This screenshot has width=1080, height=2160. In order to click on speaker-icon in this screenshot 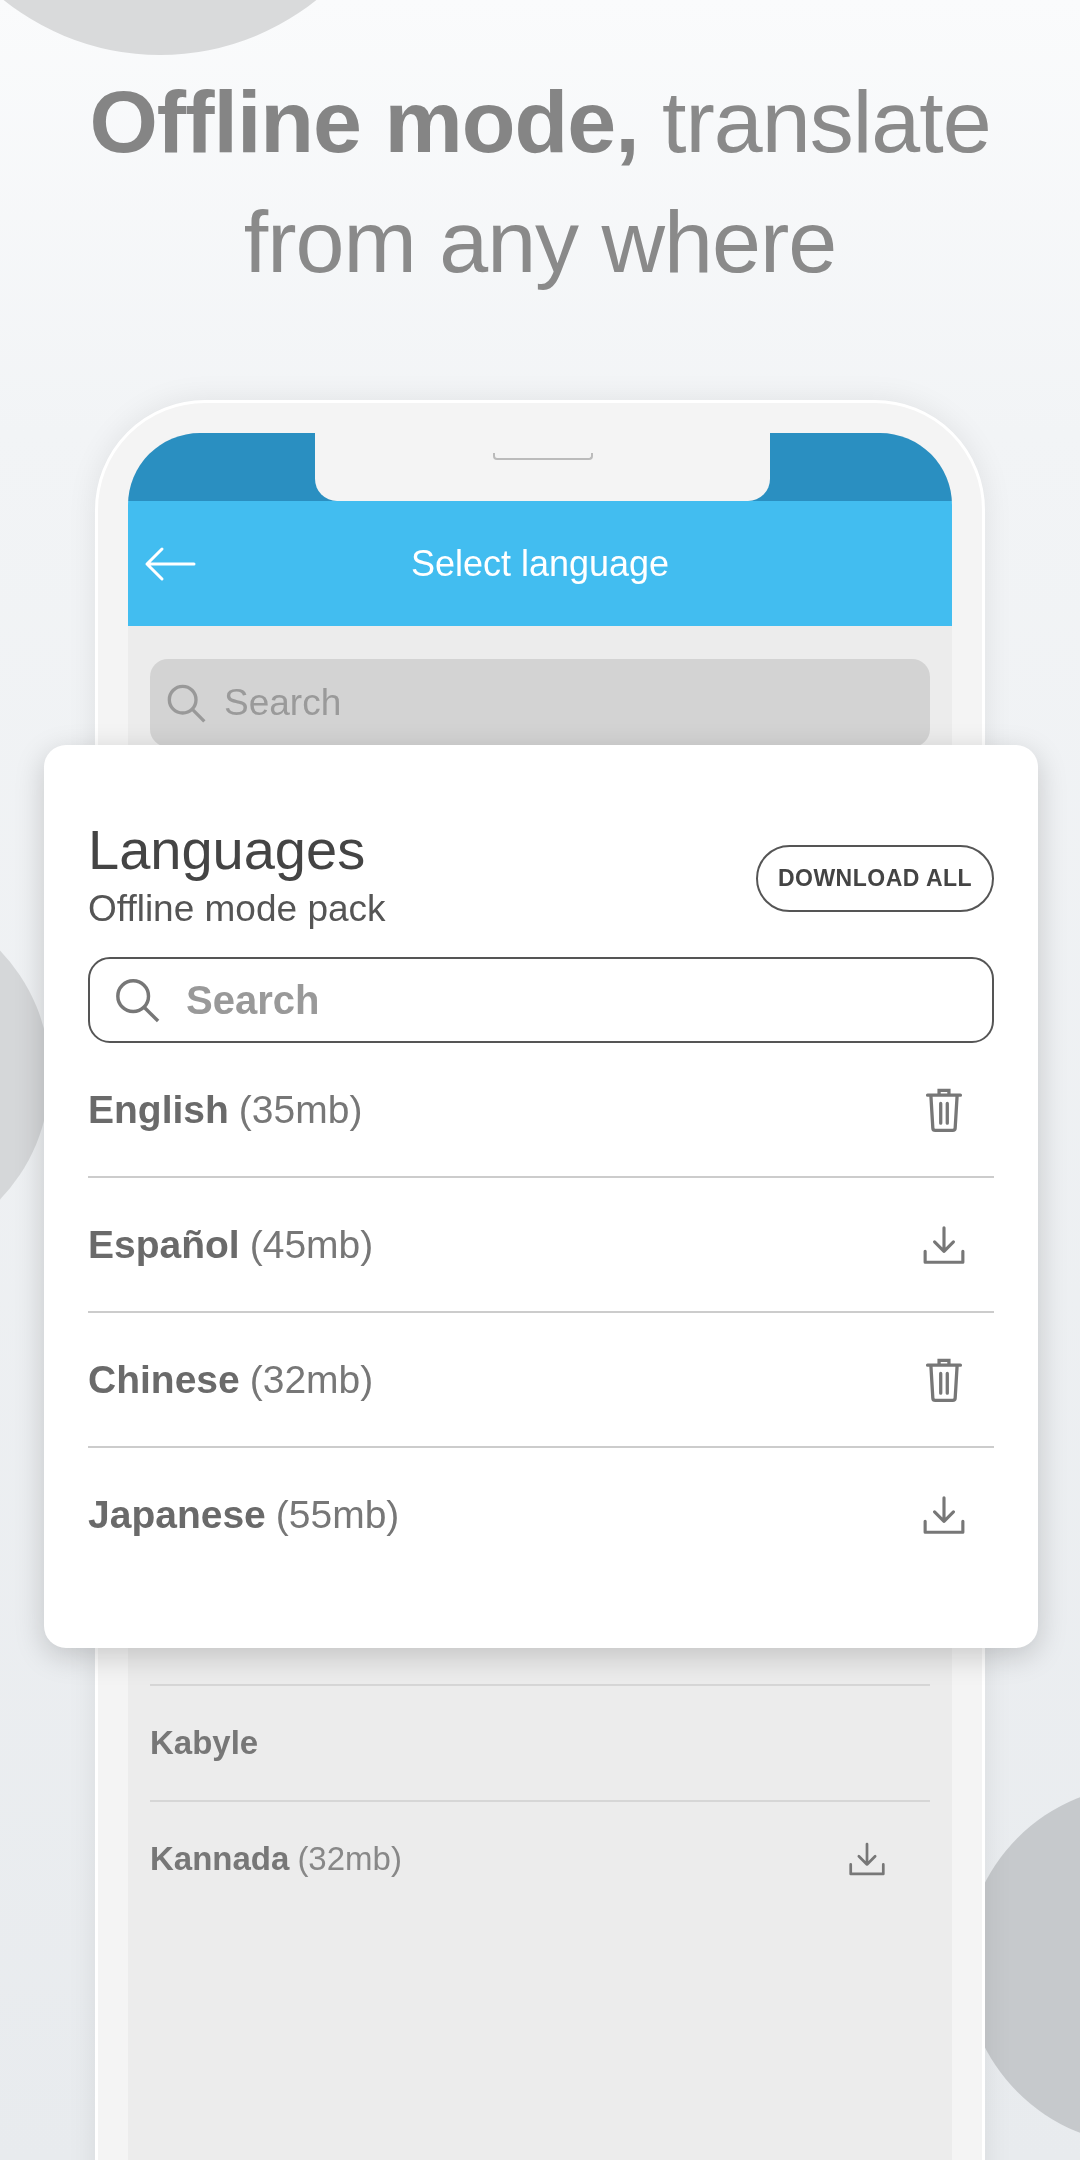, I will do `click(542, 456)`.